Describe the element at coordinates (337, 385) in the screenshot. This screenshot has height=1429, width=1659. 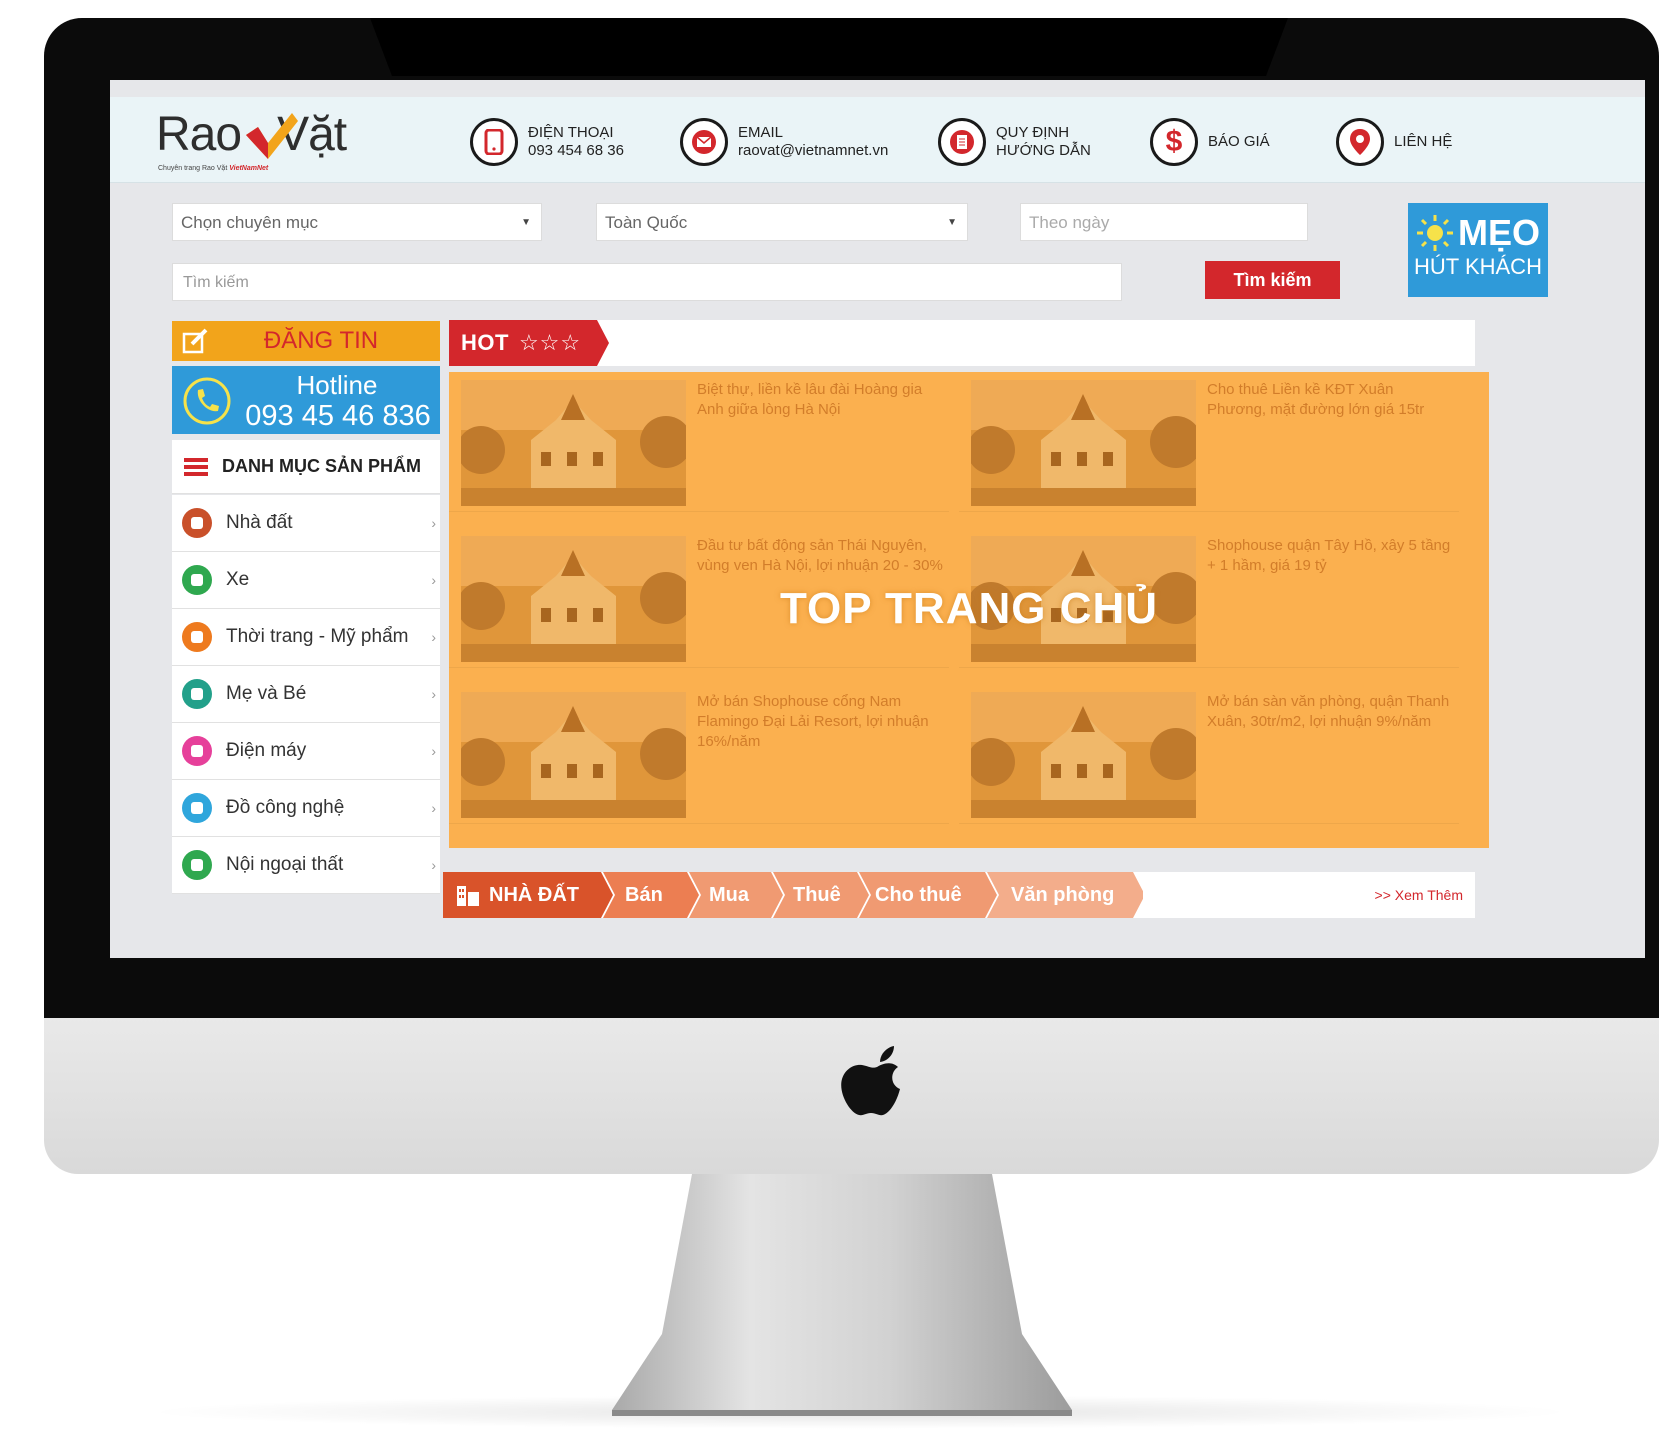
I see `hotline-title: Hotline` at that location.